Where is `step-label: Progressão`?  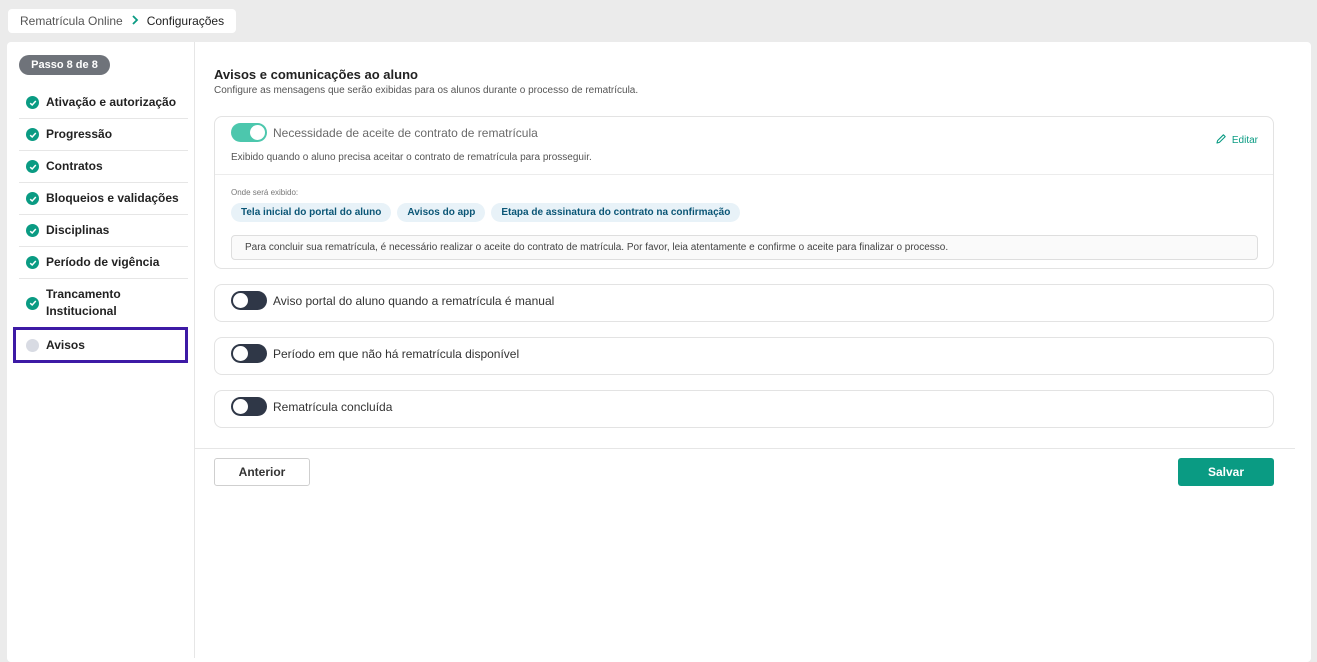
step-label: Progressão is located at coordinates (79, 134).